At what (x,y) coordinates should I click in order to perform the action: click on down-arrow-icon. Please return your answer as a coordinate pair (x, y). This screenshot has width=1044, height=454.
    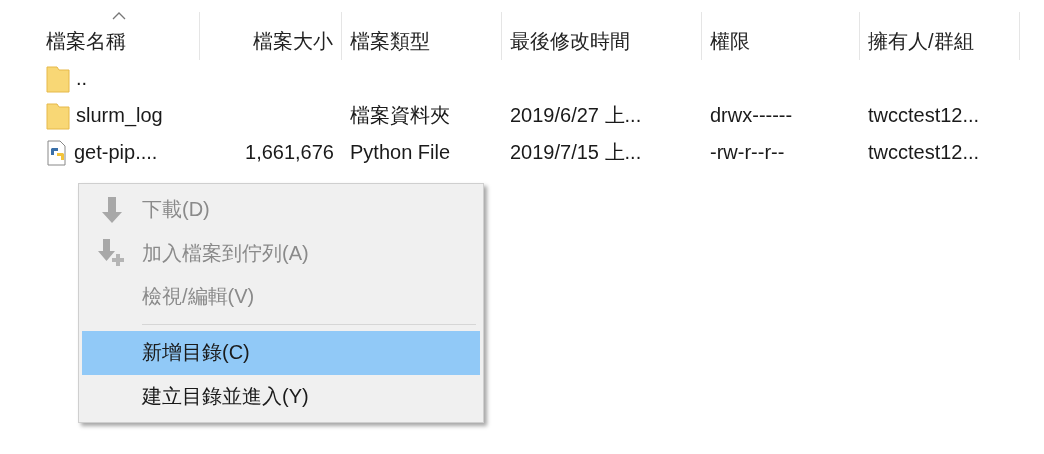
    Looking at the image, I should click on (112, 209).